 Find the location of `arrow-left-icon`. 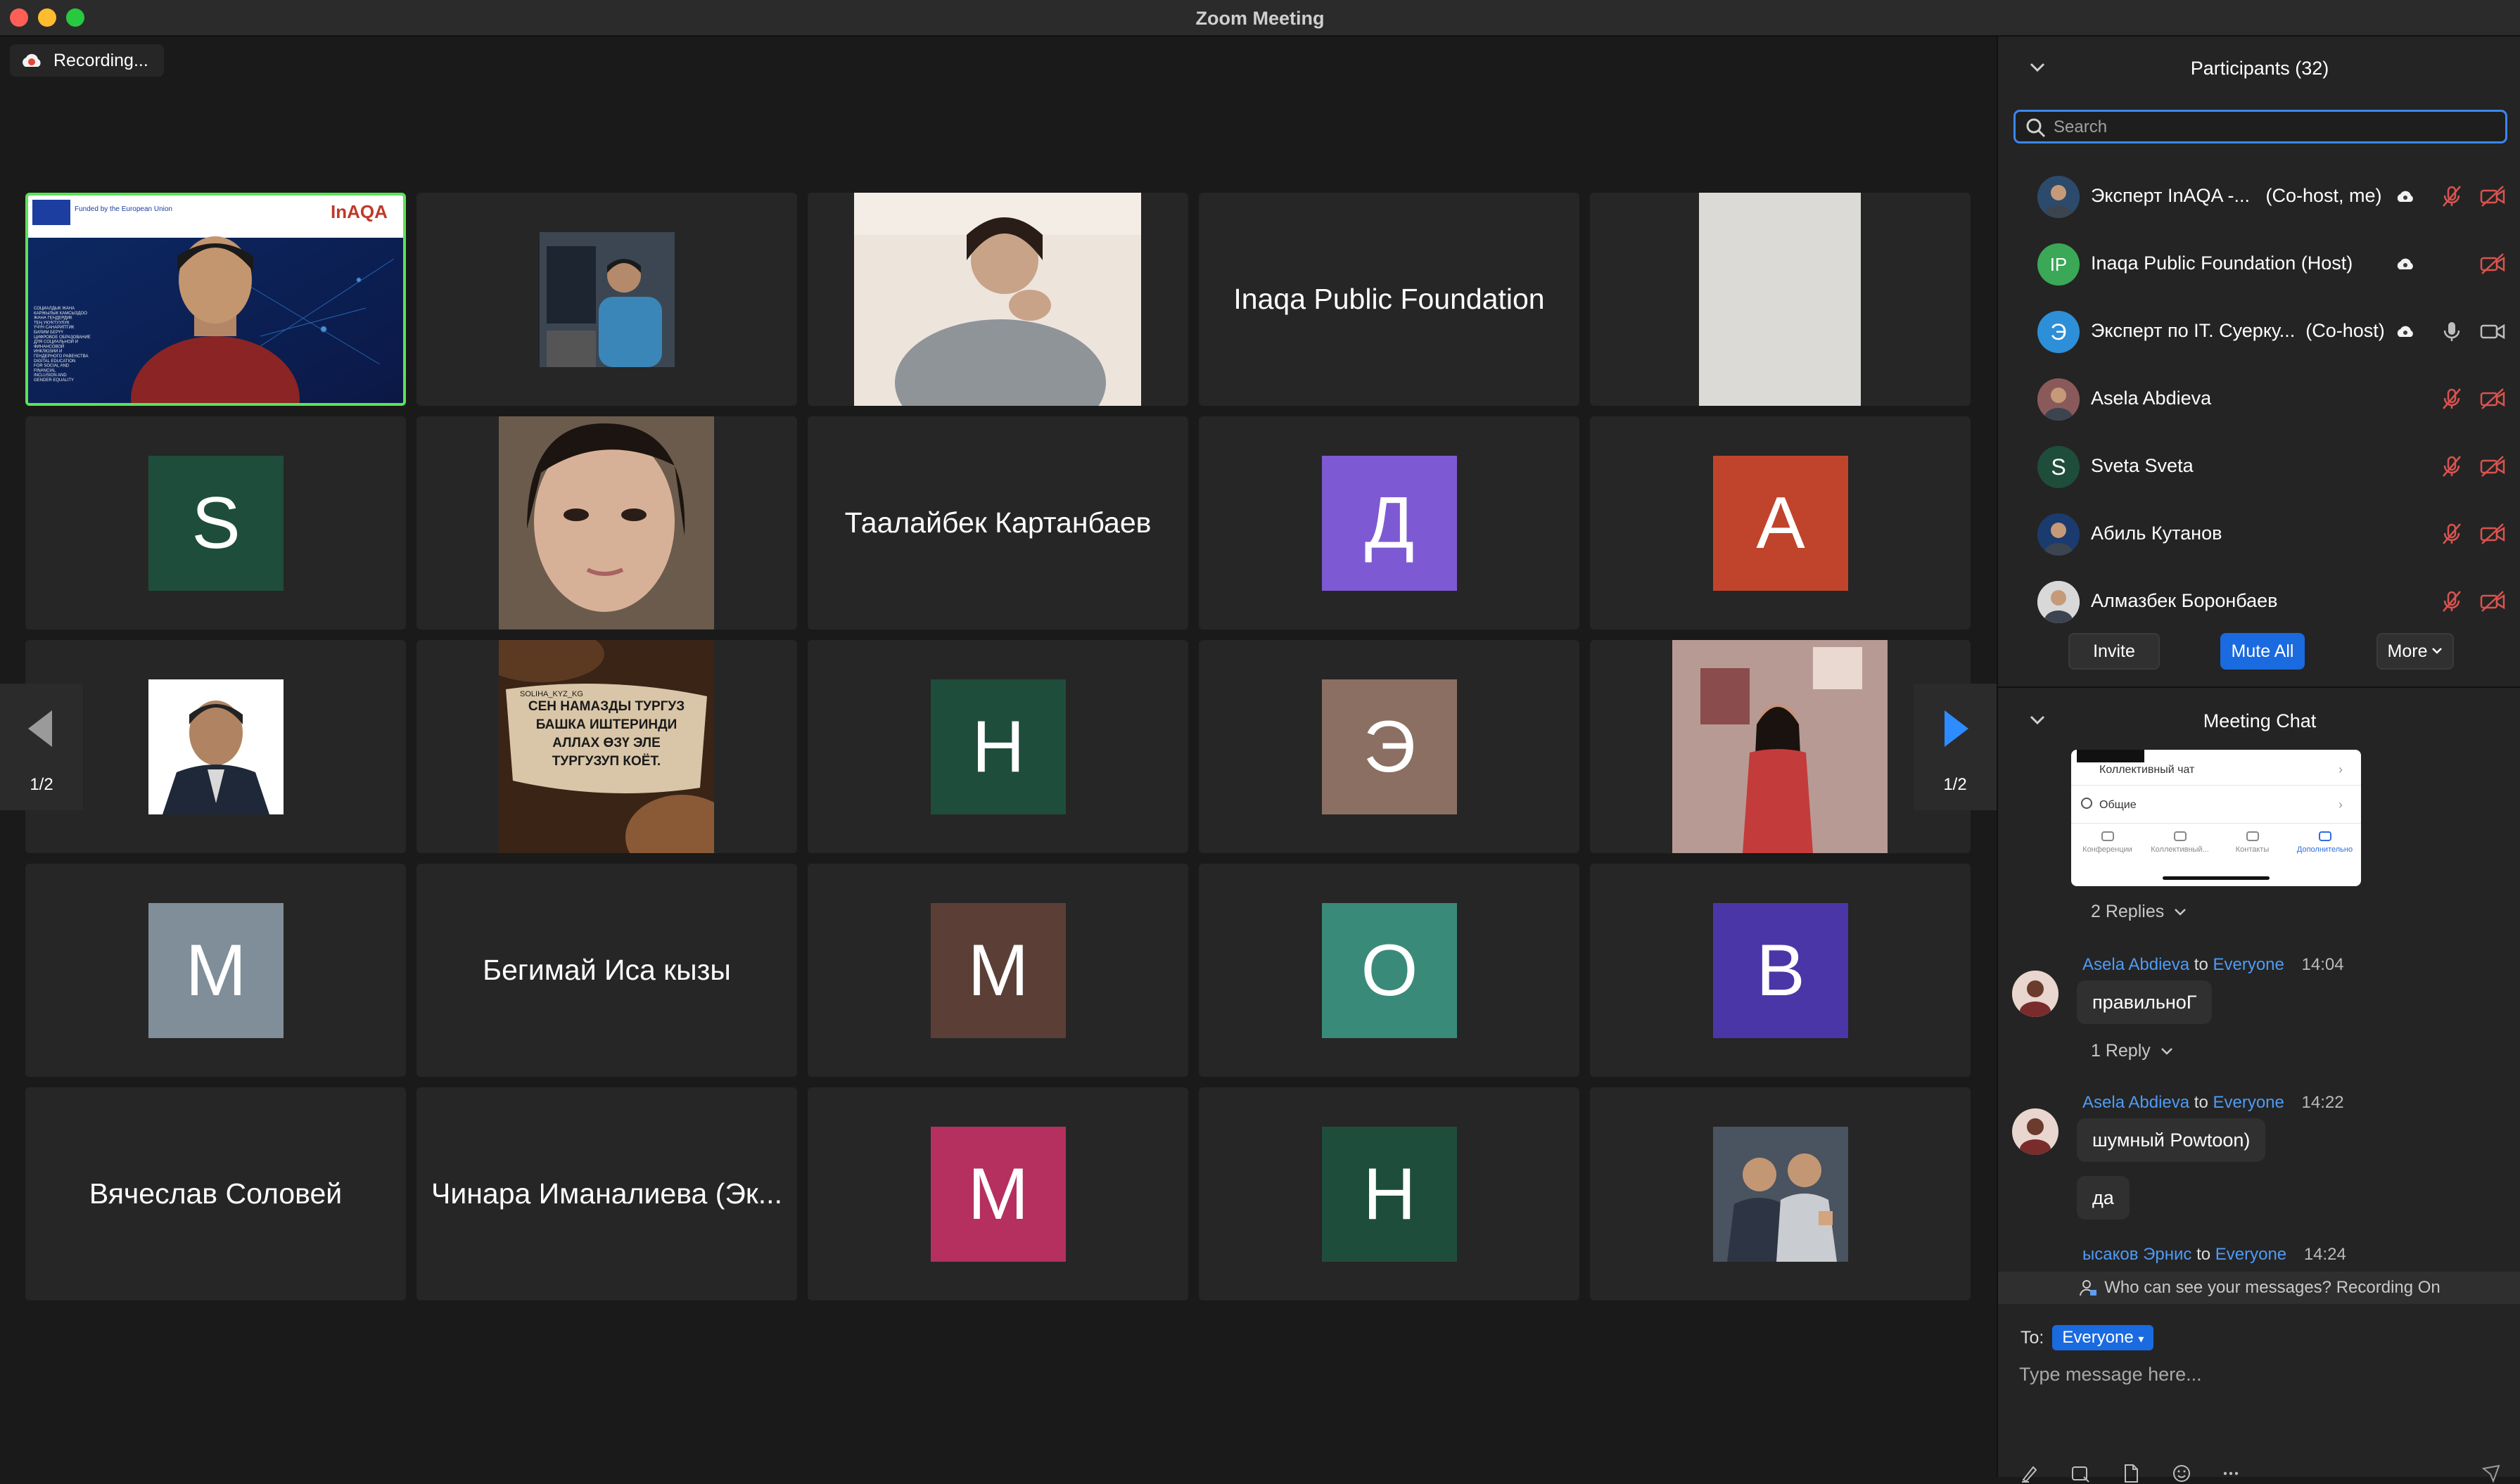

arrow-left-icon is located at coordinates (40, 729).